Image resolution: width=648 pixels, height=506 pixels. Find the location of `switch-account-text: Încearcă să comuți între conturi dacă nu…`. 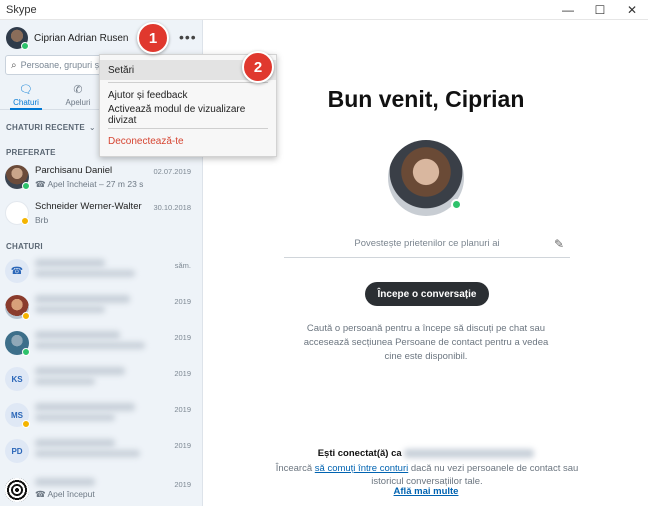

switch-account-text: Încearcă să comuți între conturi dacă nu… is located at coordinates (427, 475).